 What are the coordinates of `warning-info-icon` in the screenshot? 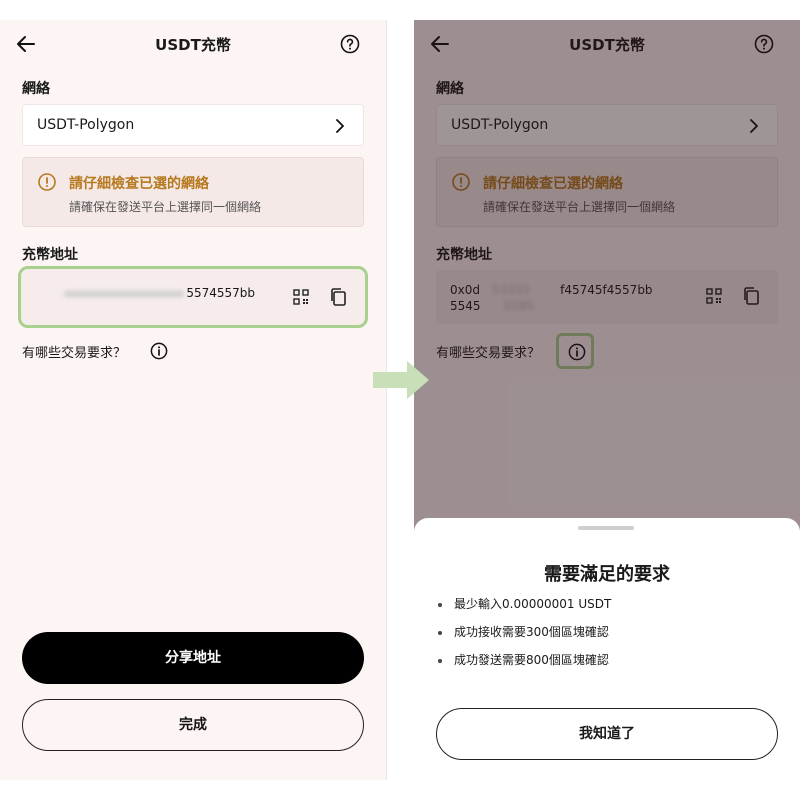 It's located at (47, 182).